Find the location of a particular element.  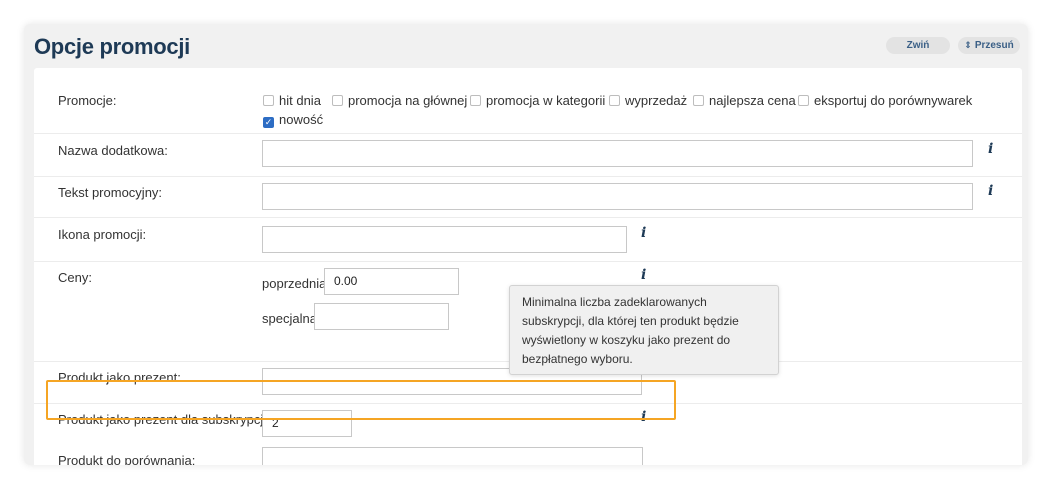

move-button-label: Przesuń is located at coordinates (994, 45).